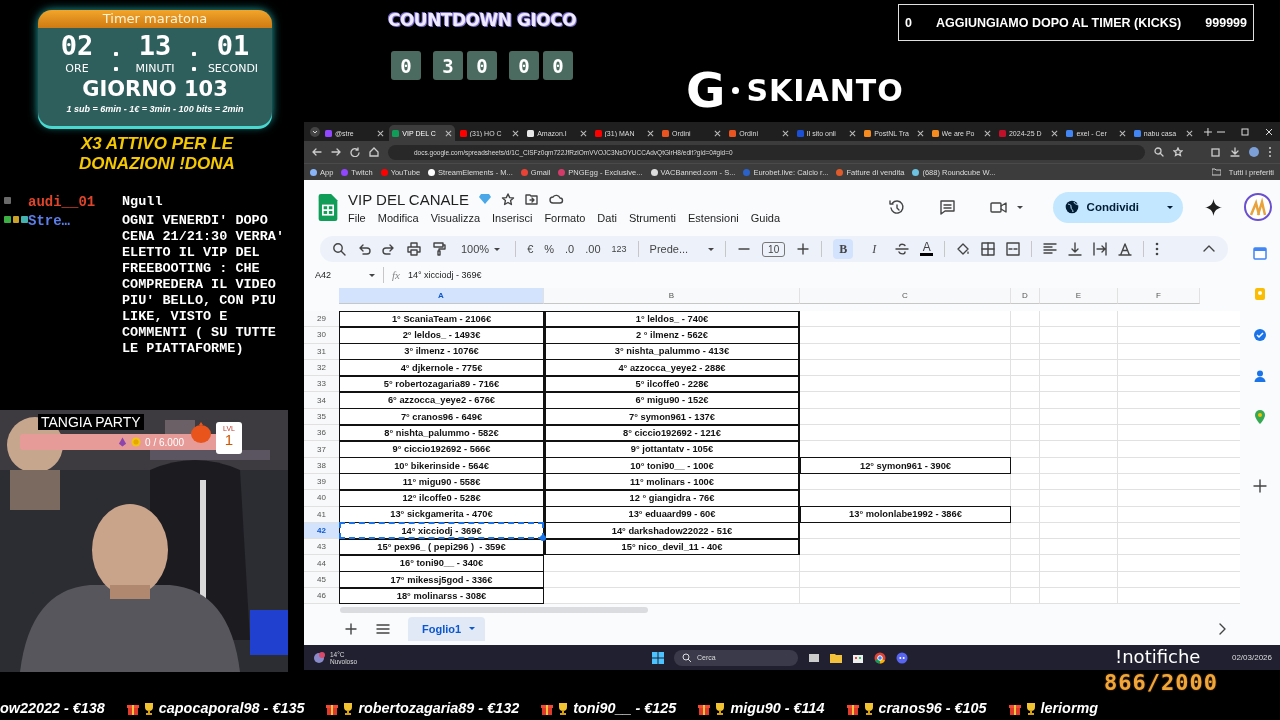 The height and width of the screenshot is (720, 1280). What do you see at coordinates (706, 90) in the screenshot?
I see `logo-mark: G` at bounding box center [706, 90].